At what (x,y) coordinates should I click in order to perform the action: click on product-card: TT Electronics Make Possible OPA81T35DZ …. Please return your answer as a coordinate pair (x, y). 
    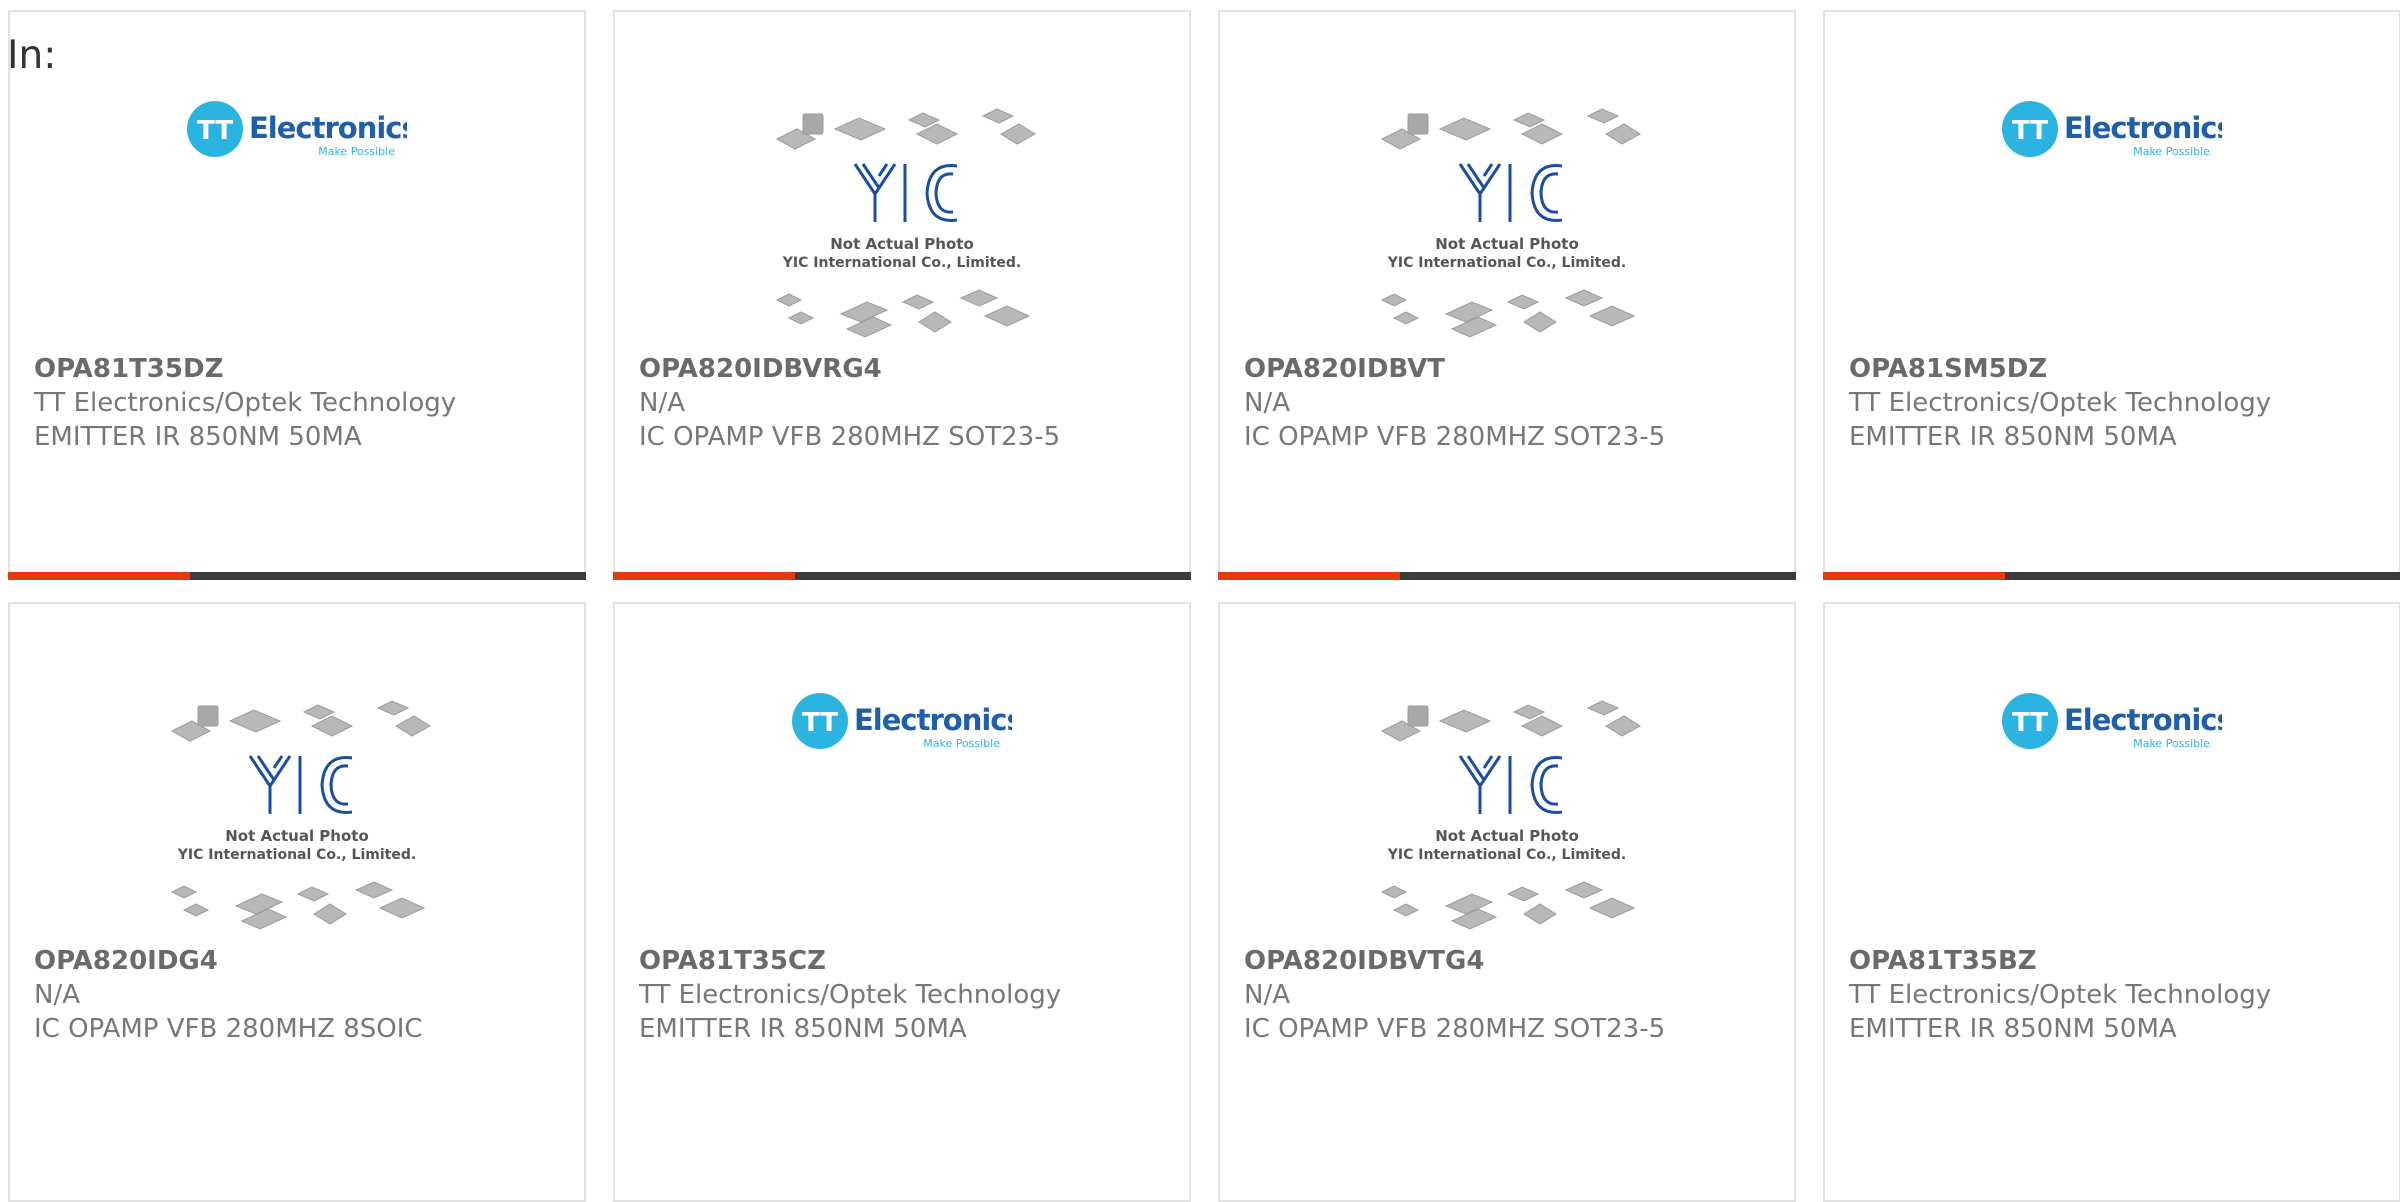
    Looking at the image, I should click on (297, 295).